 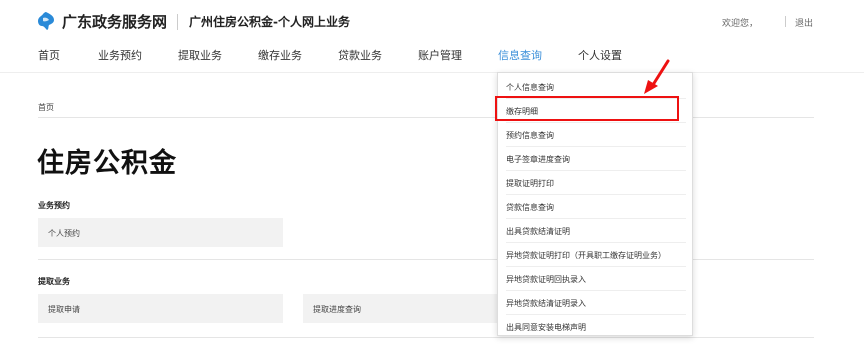 I want to click on header-divider, so click(x=177, y=22).